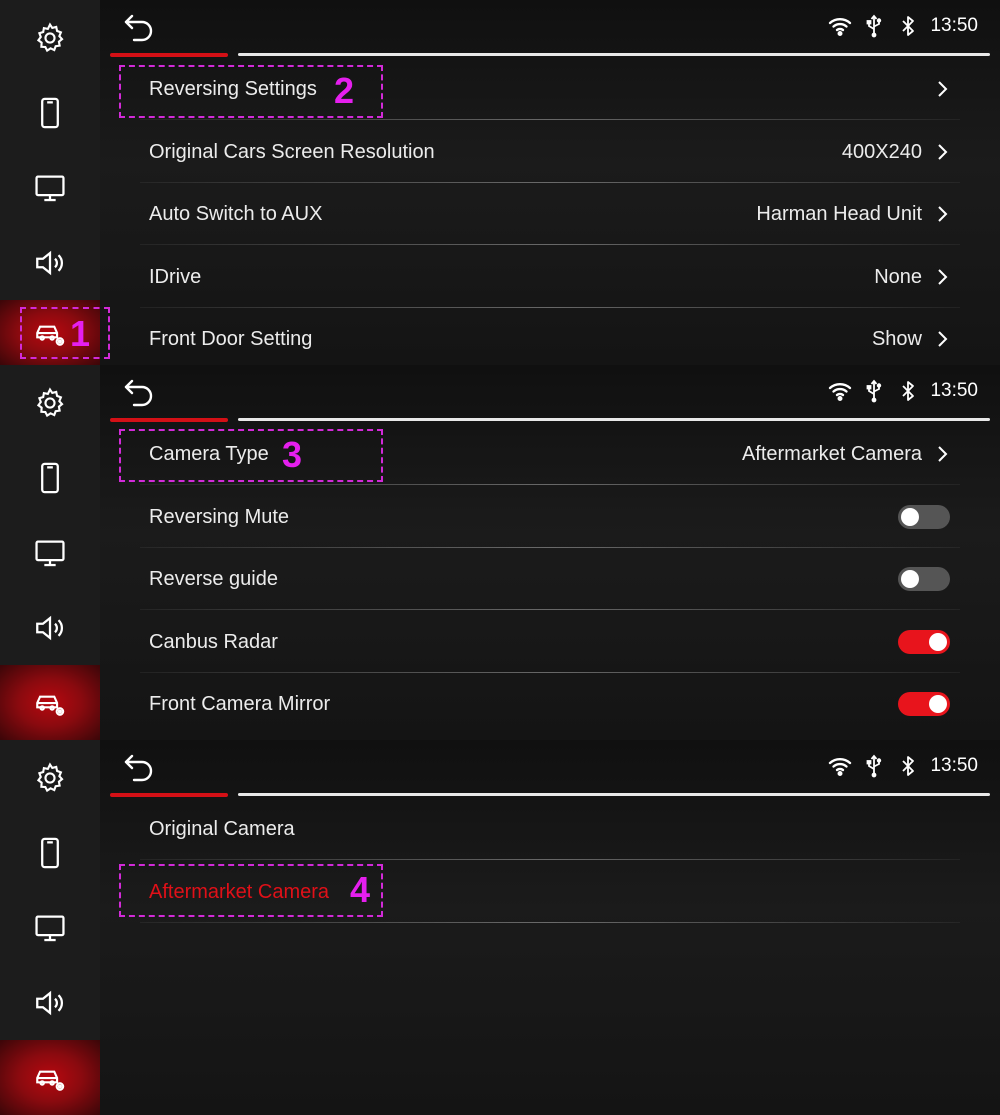 Image resolution: width=1000 pixels, height=1115 pixels. What do you see at coordinates (344, 90) in the screenshot?
I see `callout-number-2: 2` at bounding box center [344, 90].